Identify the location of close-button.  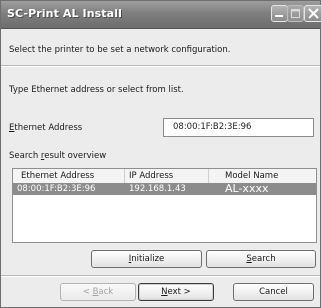
(312, 13).